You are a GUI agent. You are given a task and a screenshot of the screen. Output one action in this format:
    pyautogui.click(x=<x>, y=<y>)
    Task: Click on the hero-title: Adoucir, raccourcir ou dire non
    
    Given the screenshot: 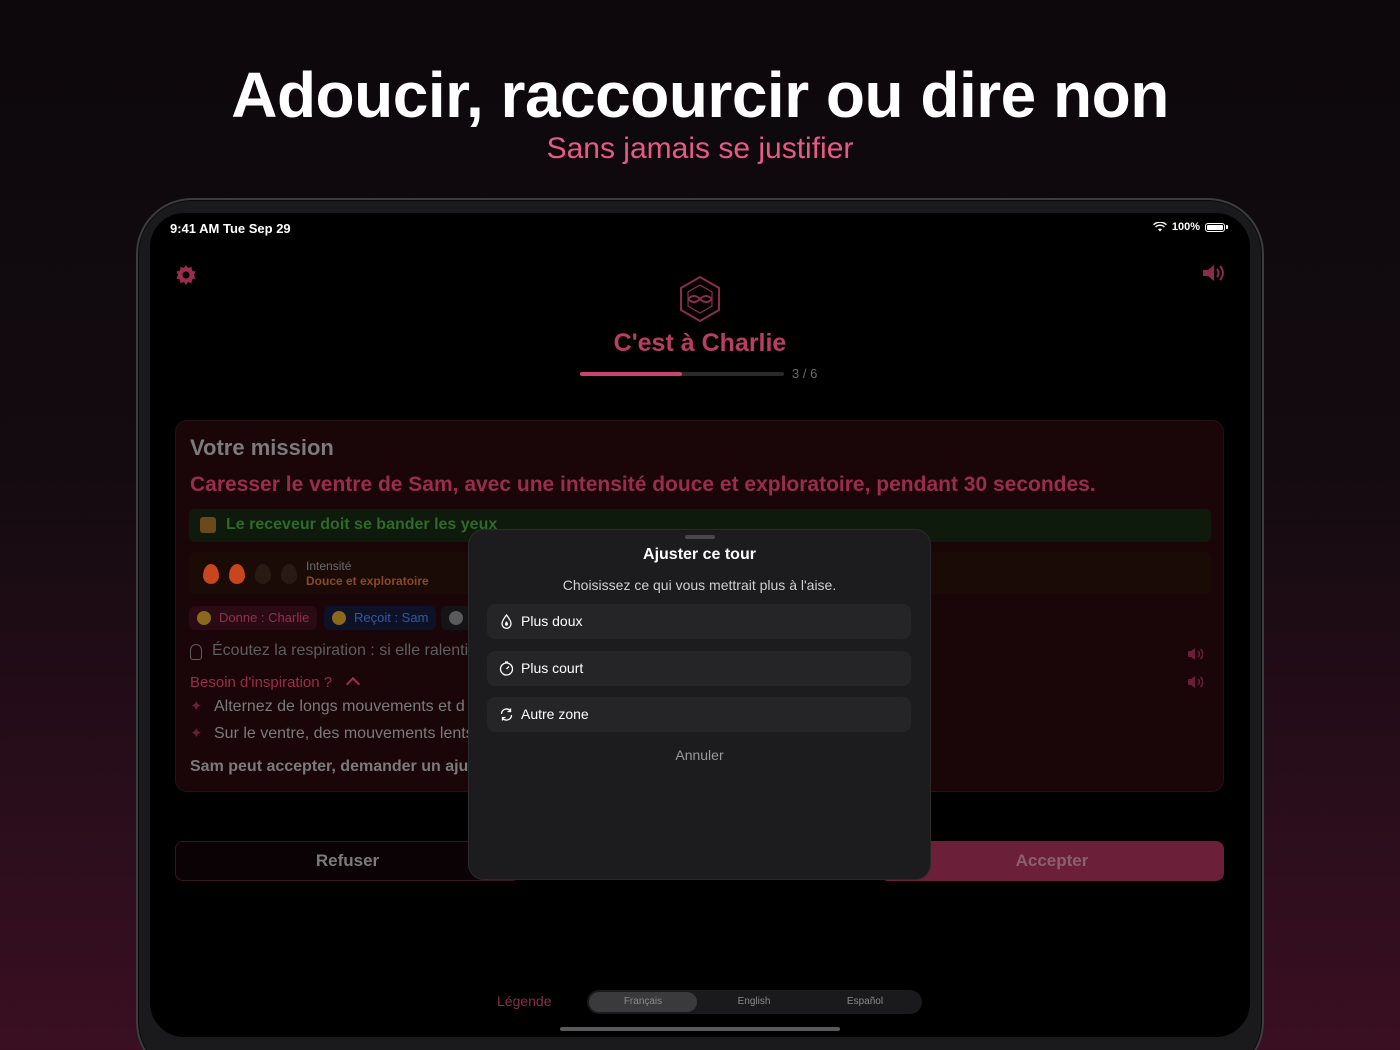 What is the action you would take?
    pyautogui.click(x=700, y=95)
    